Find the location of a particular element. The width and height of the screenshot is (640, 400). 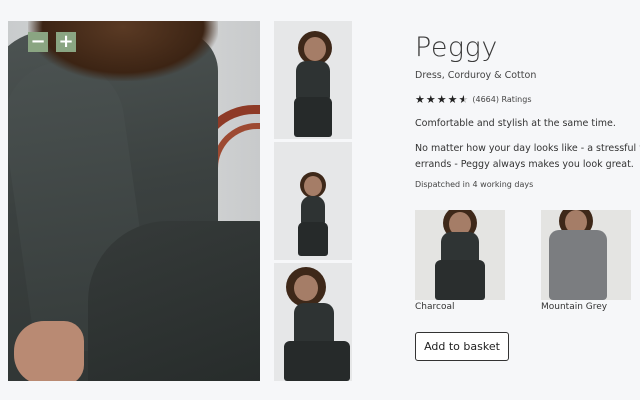

zoom-out-button: − is located at coordinates (38, 42).